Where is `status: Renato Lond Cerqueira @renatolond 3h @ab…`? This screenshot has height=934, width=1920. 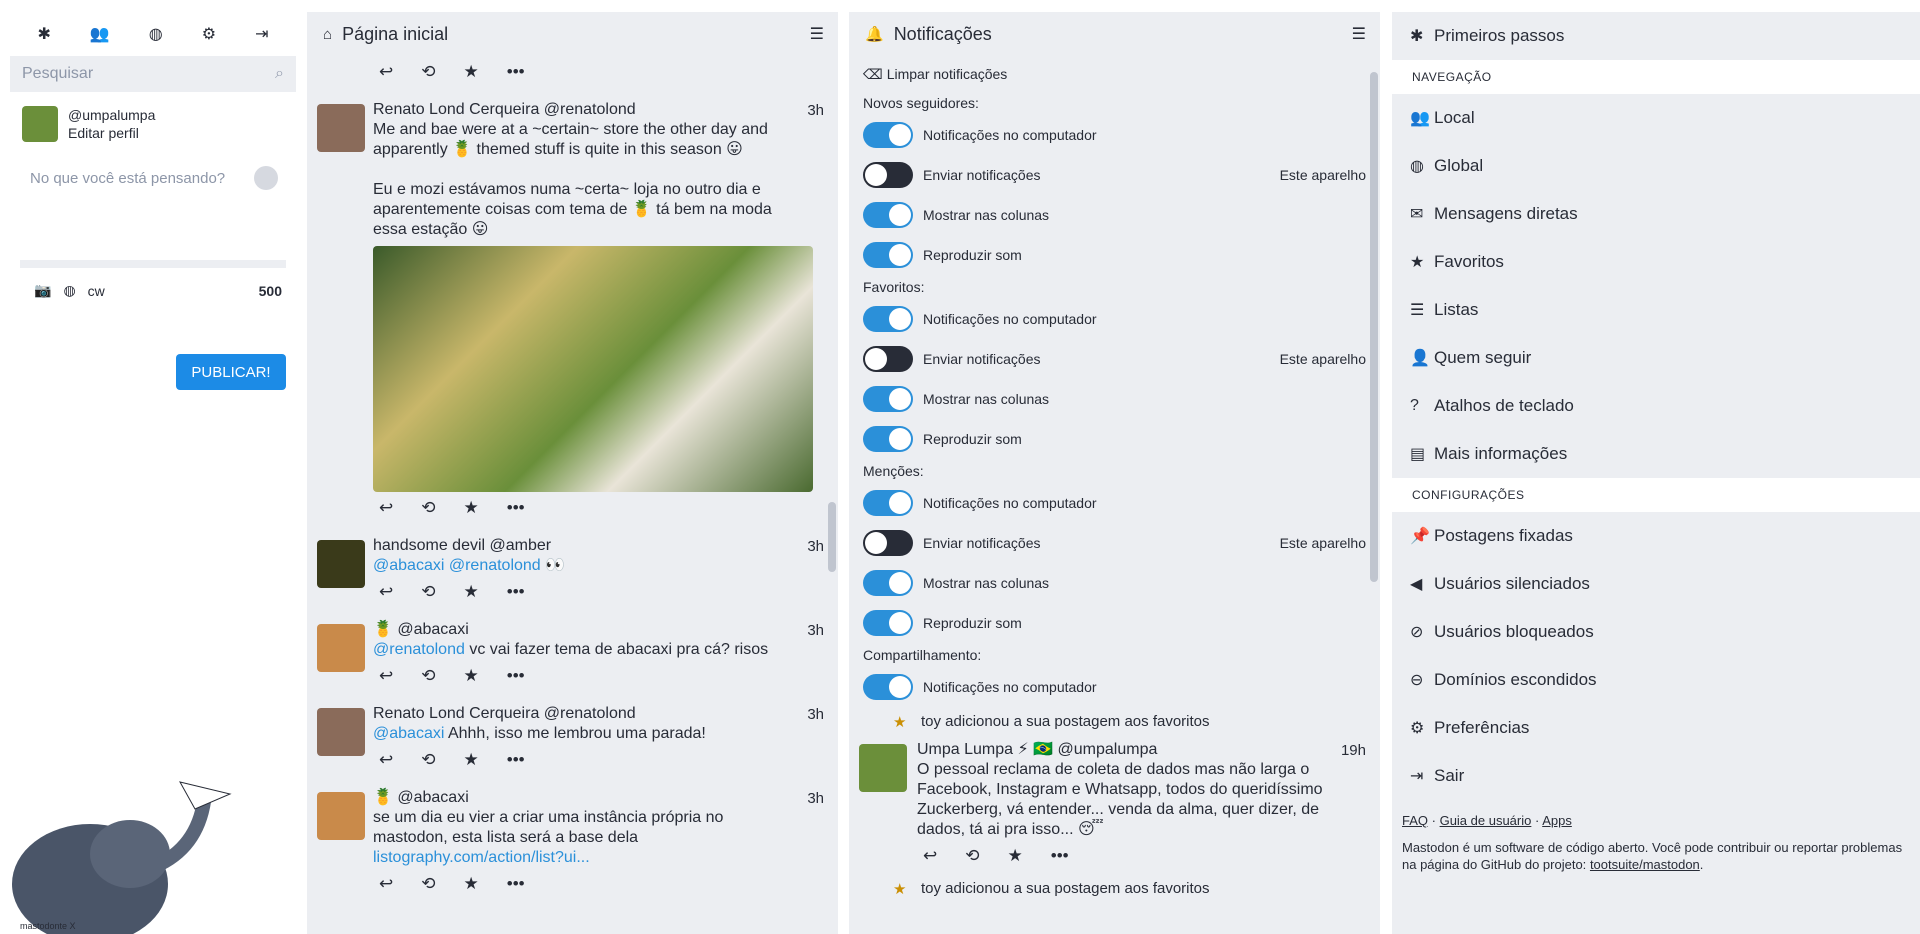 status: Renato Lond Cerqueira @renatolond 3h @ab… is located at coordinates (572, 736).